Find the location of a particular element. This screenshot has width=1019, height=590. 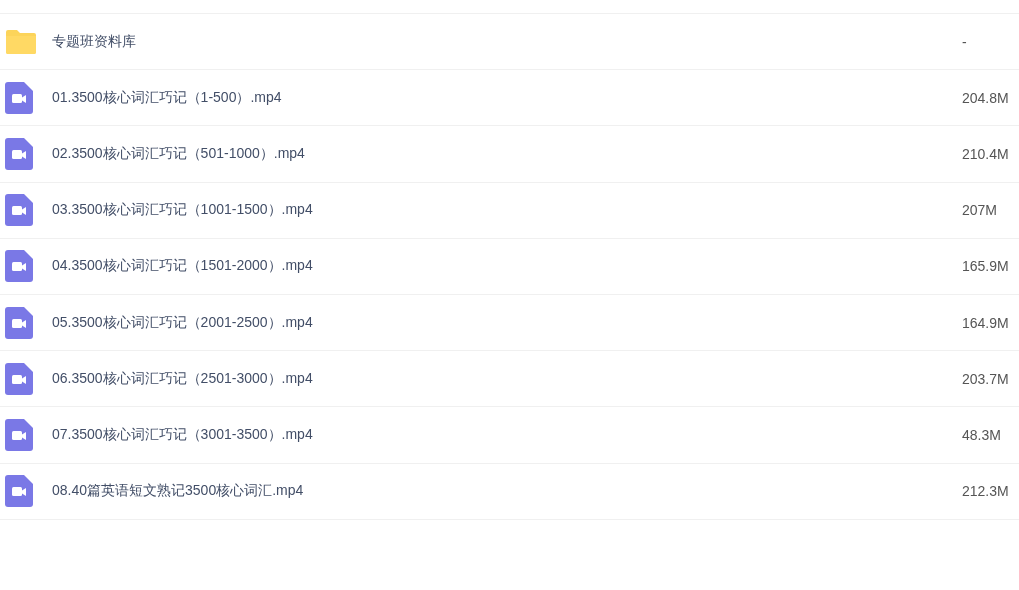

file-size: - is located at coordinates (965, 41).